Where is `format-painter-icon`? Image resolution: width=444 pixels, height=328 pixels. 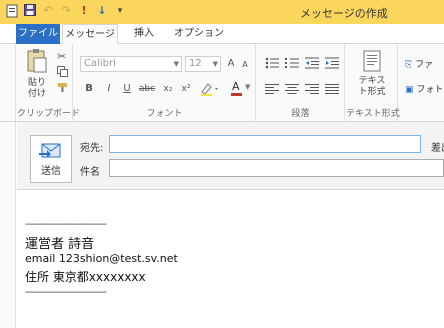 format-painter-icon is located at coordinates (62, 89).